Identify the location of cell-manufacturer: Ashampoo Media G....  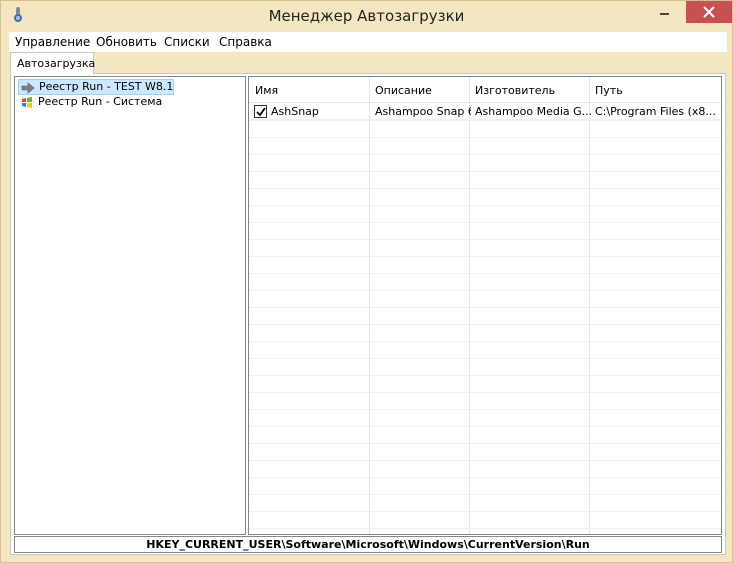
(533, 111).